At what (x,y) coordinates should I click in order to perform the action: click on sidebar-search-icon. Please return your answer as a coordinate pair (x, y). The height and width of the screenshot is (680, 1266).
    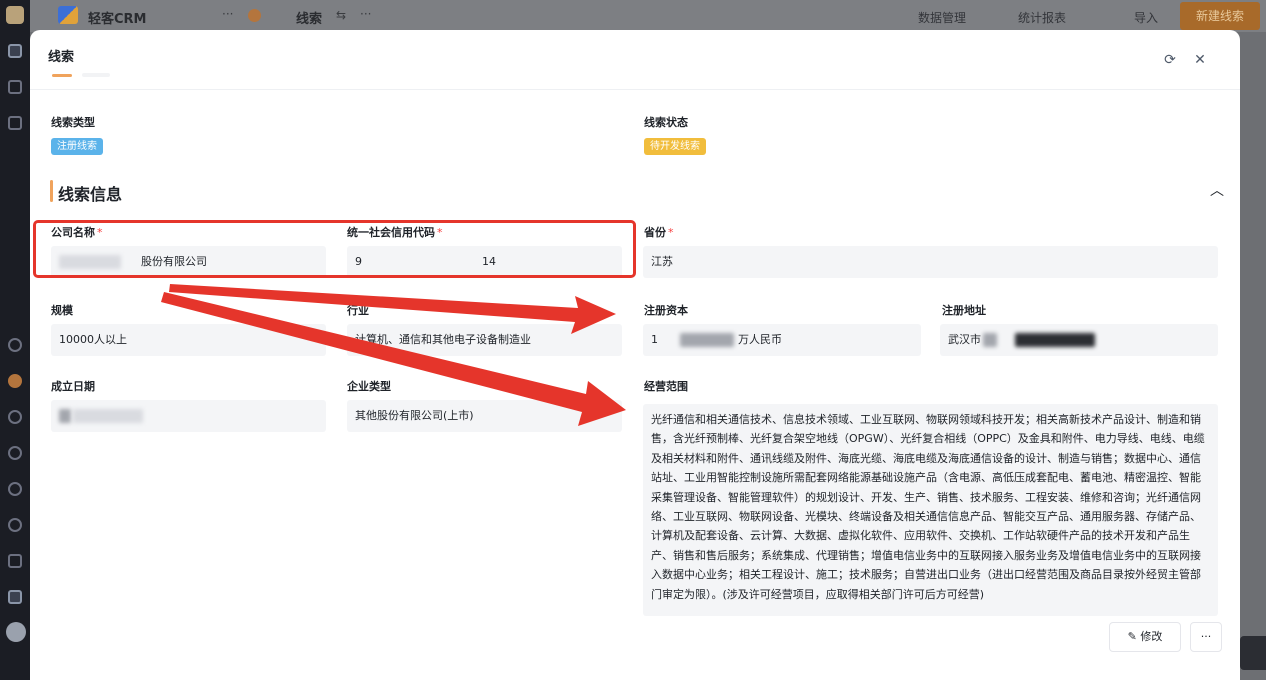
    Looking at the image, I should click on (15, 417).